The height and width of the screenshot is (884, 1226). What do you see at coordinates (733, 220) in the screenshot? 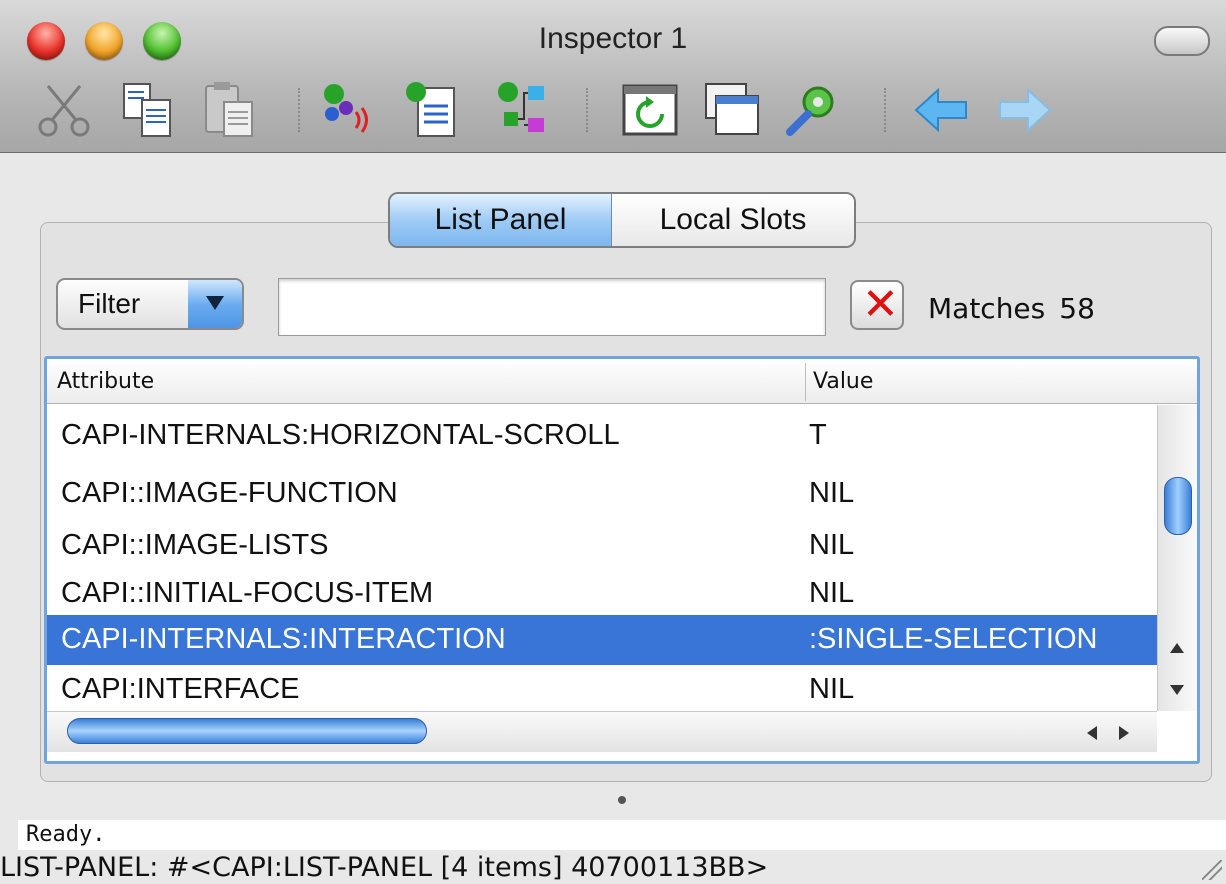
I see `tab-local-slots: Local Slots` at bounding box center [733, 220].